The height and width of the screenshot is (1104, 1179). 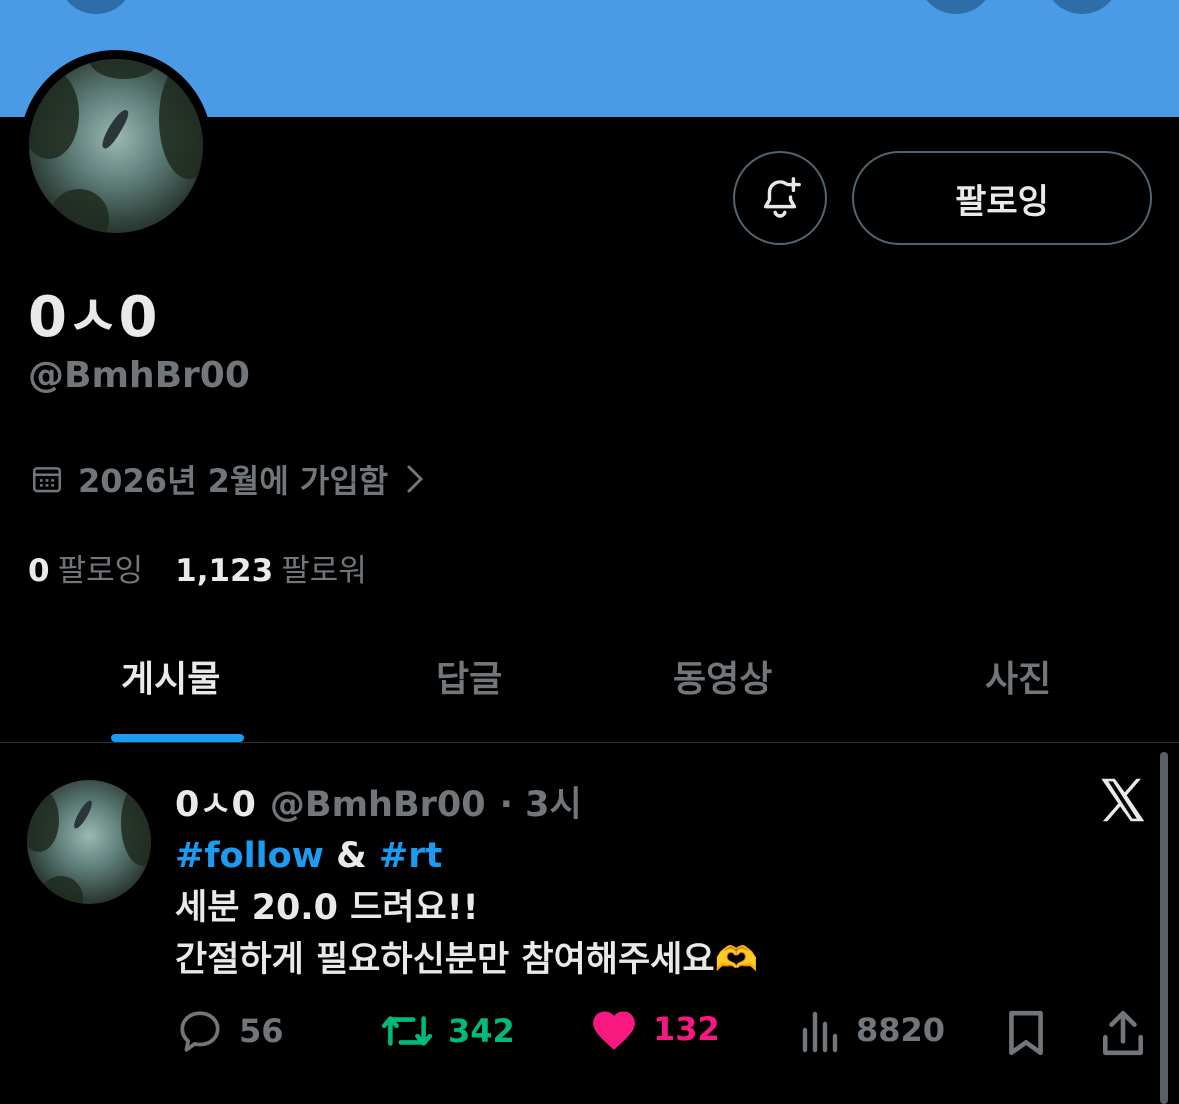 What do you see at coordinates (820, 1032) in the screenshot?
I see `views-icon` at bounding box center [820, 1032].